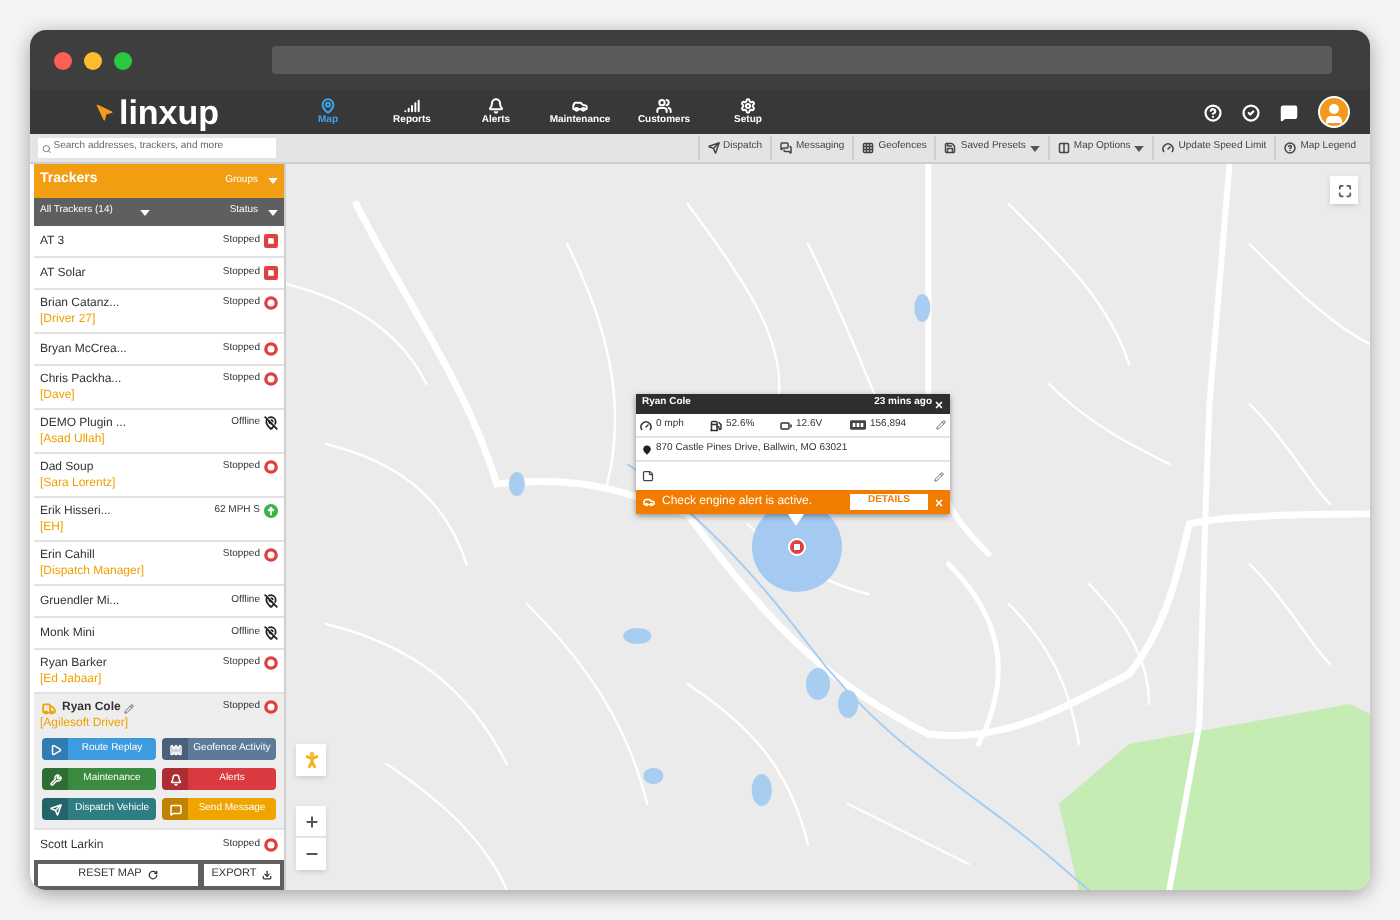 The image size is (1400, 920). Describe the element at coordinates (311, 821) in the screenshot. I see `plus-icon` at that location.